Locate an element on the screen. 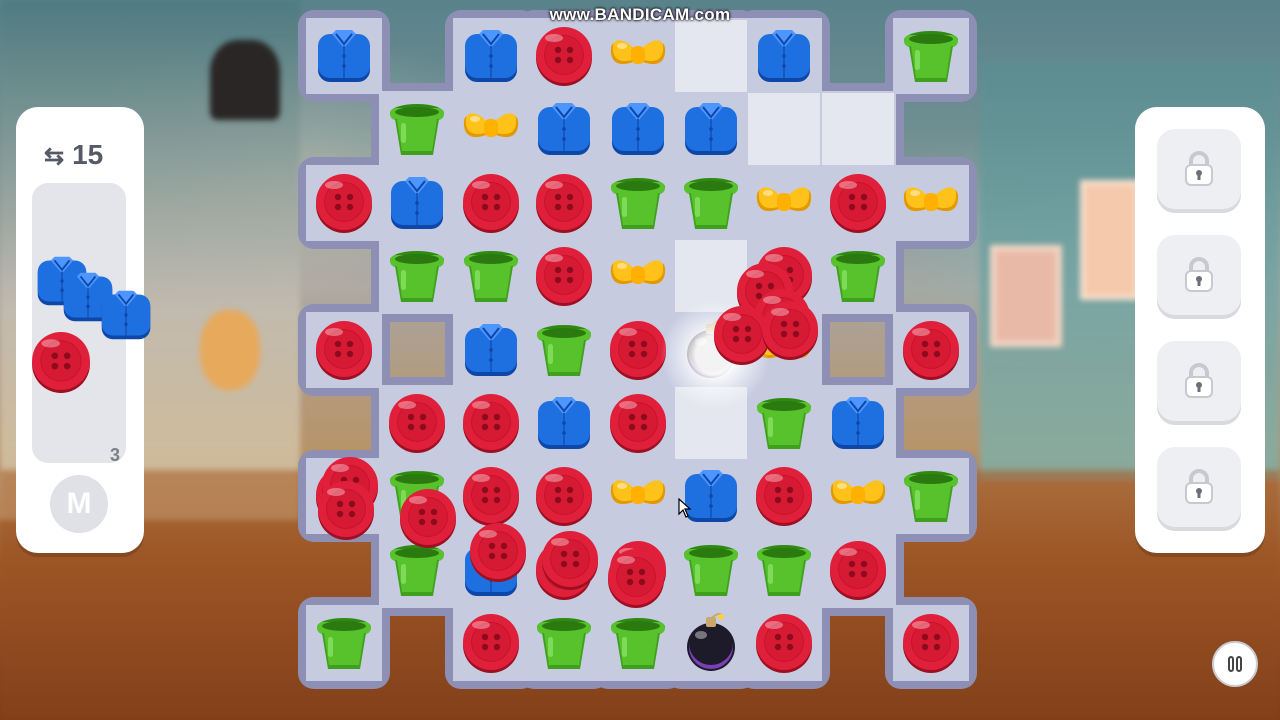 Image resolution: width=1280 pixels, height=720 pixels. bomb-icon is located at coordinates (711, 643).